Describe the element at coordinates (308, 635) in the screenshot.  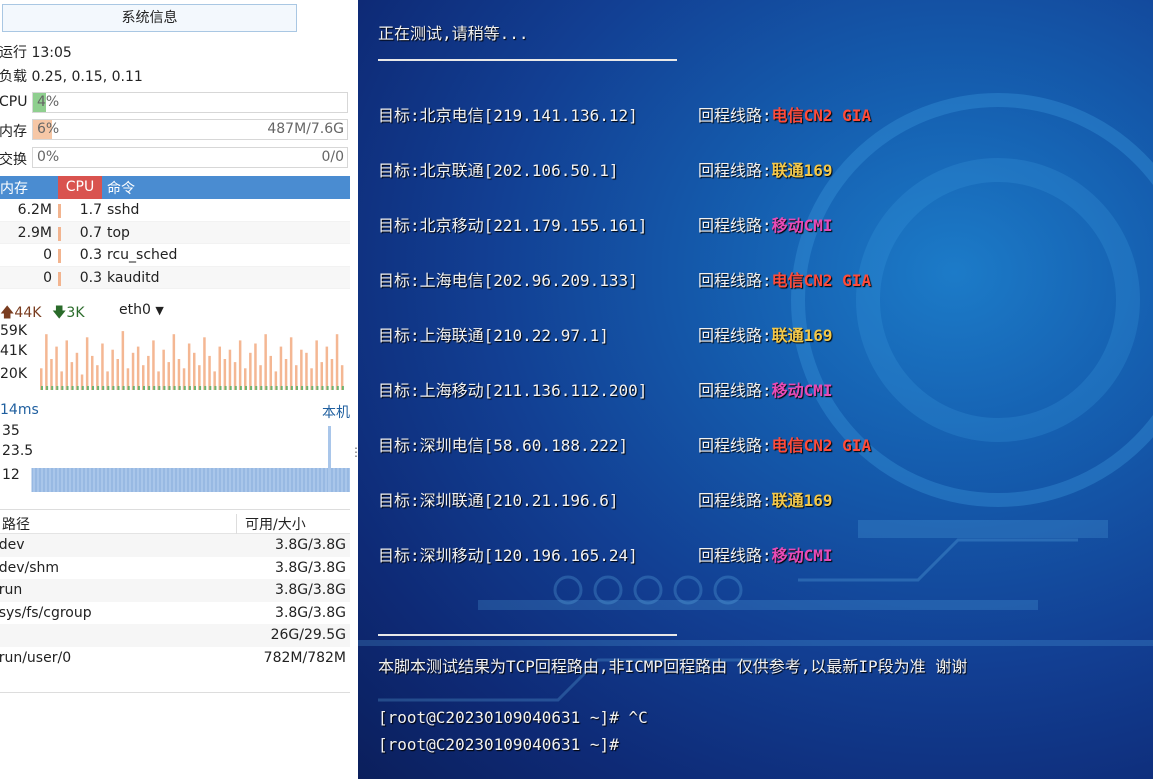
I see `filesystem-avail: 26G/29.5G` at that location.